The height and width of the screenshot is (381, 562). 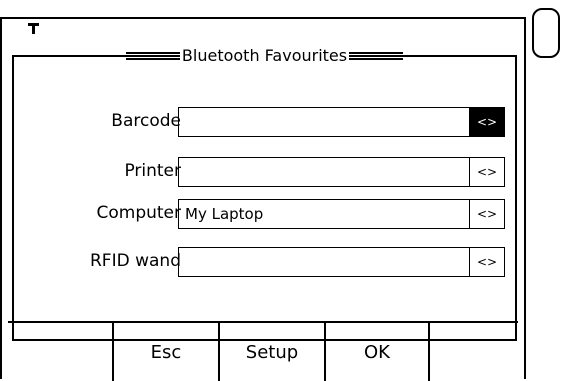 I want to click on title-rule-left, so click(x=153, y=56).